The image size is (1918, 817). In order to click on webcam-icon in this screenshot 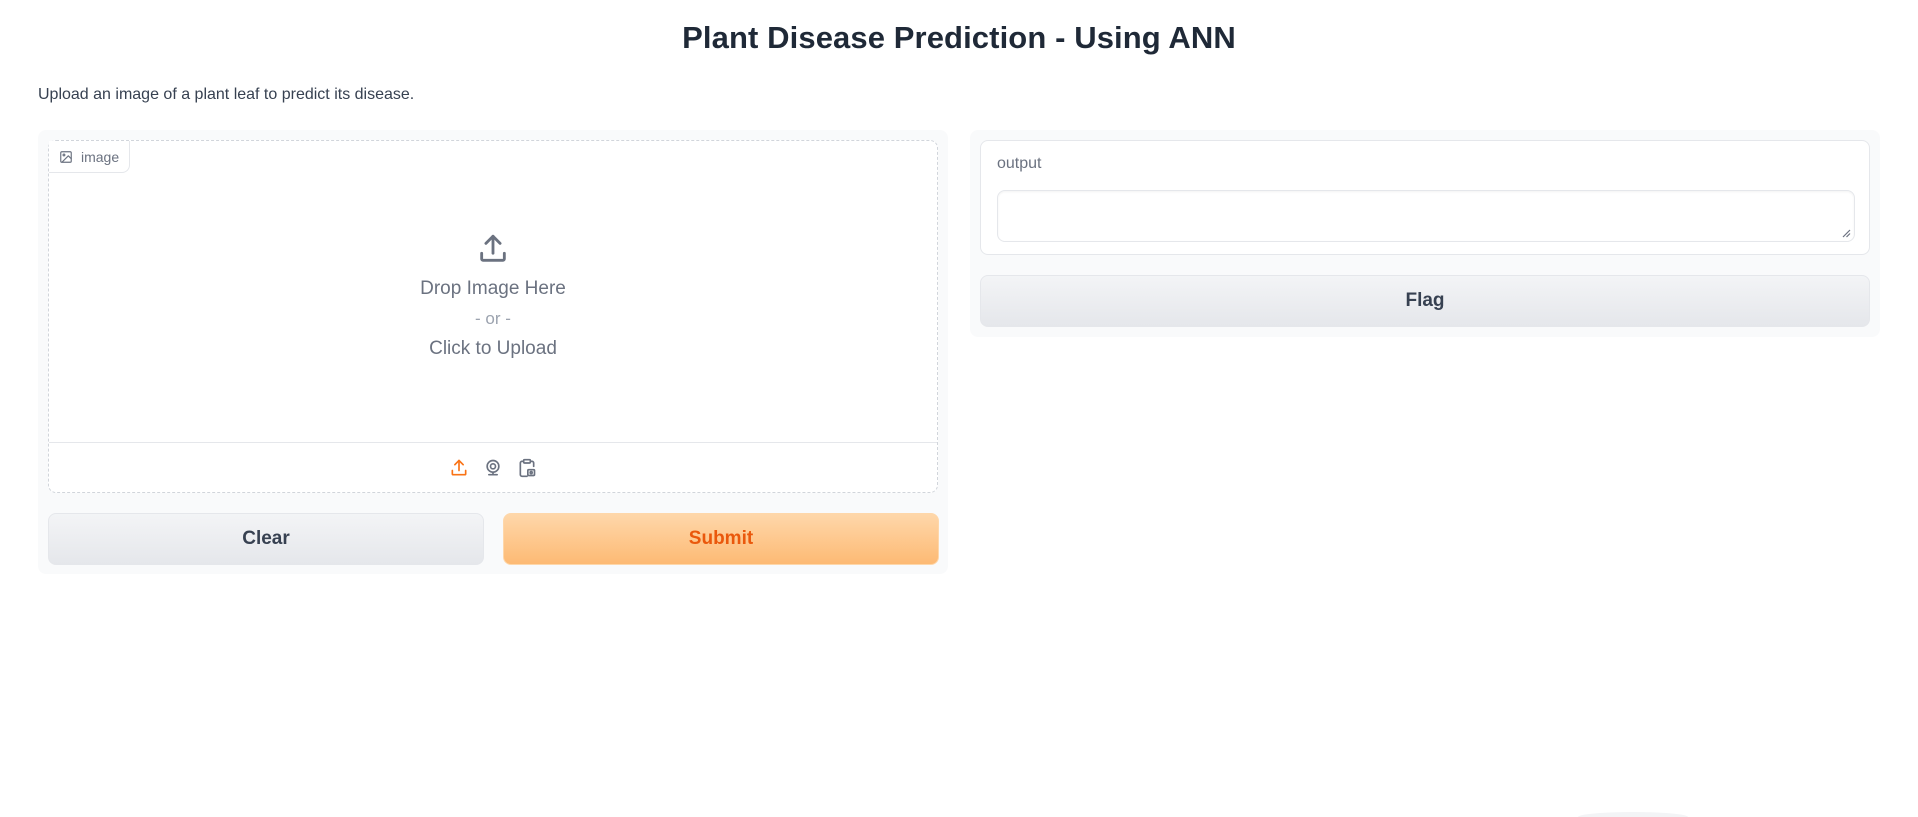, I will do `click(493, 467)`.